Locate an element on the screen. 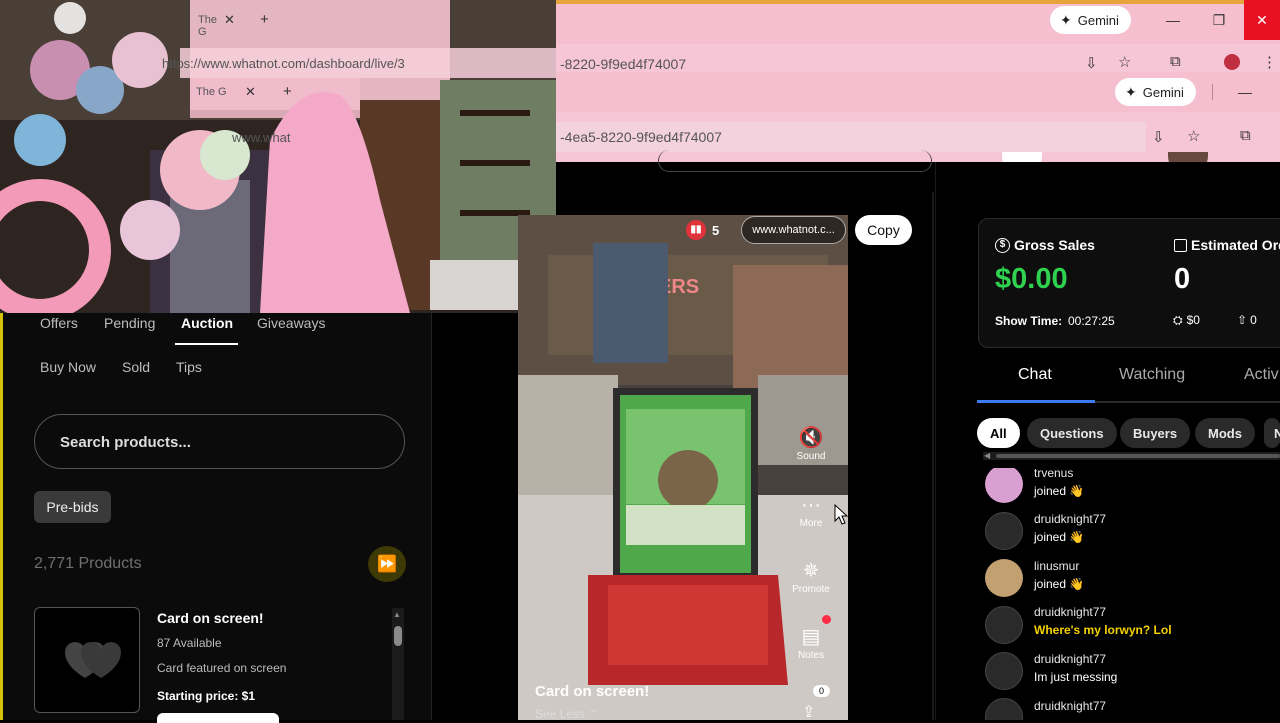  fast-forward-icon: ⏩ is located at coordinates (387, 564).